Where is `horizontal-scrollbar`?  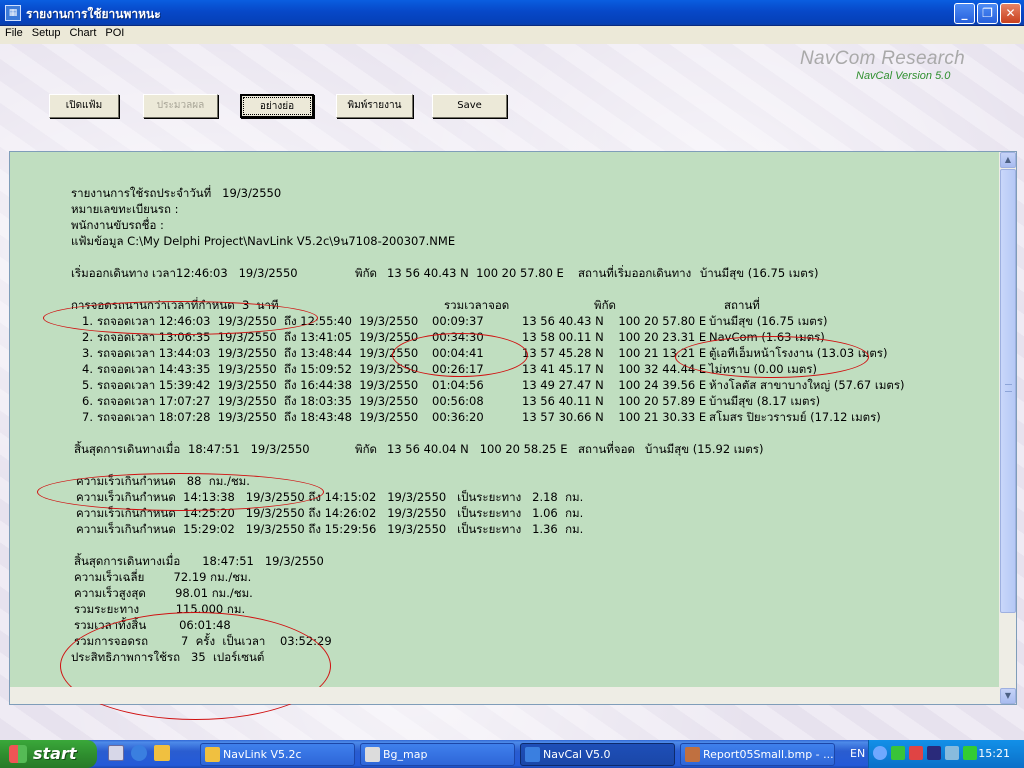
horizontal-scrollbar is located at coordinates (505, 695).